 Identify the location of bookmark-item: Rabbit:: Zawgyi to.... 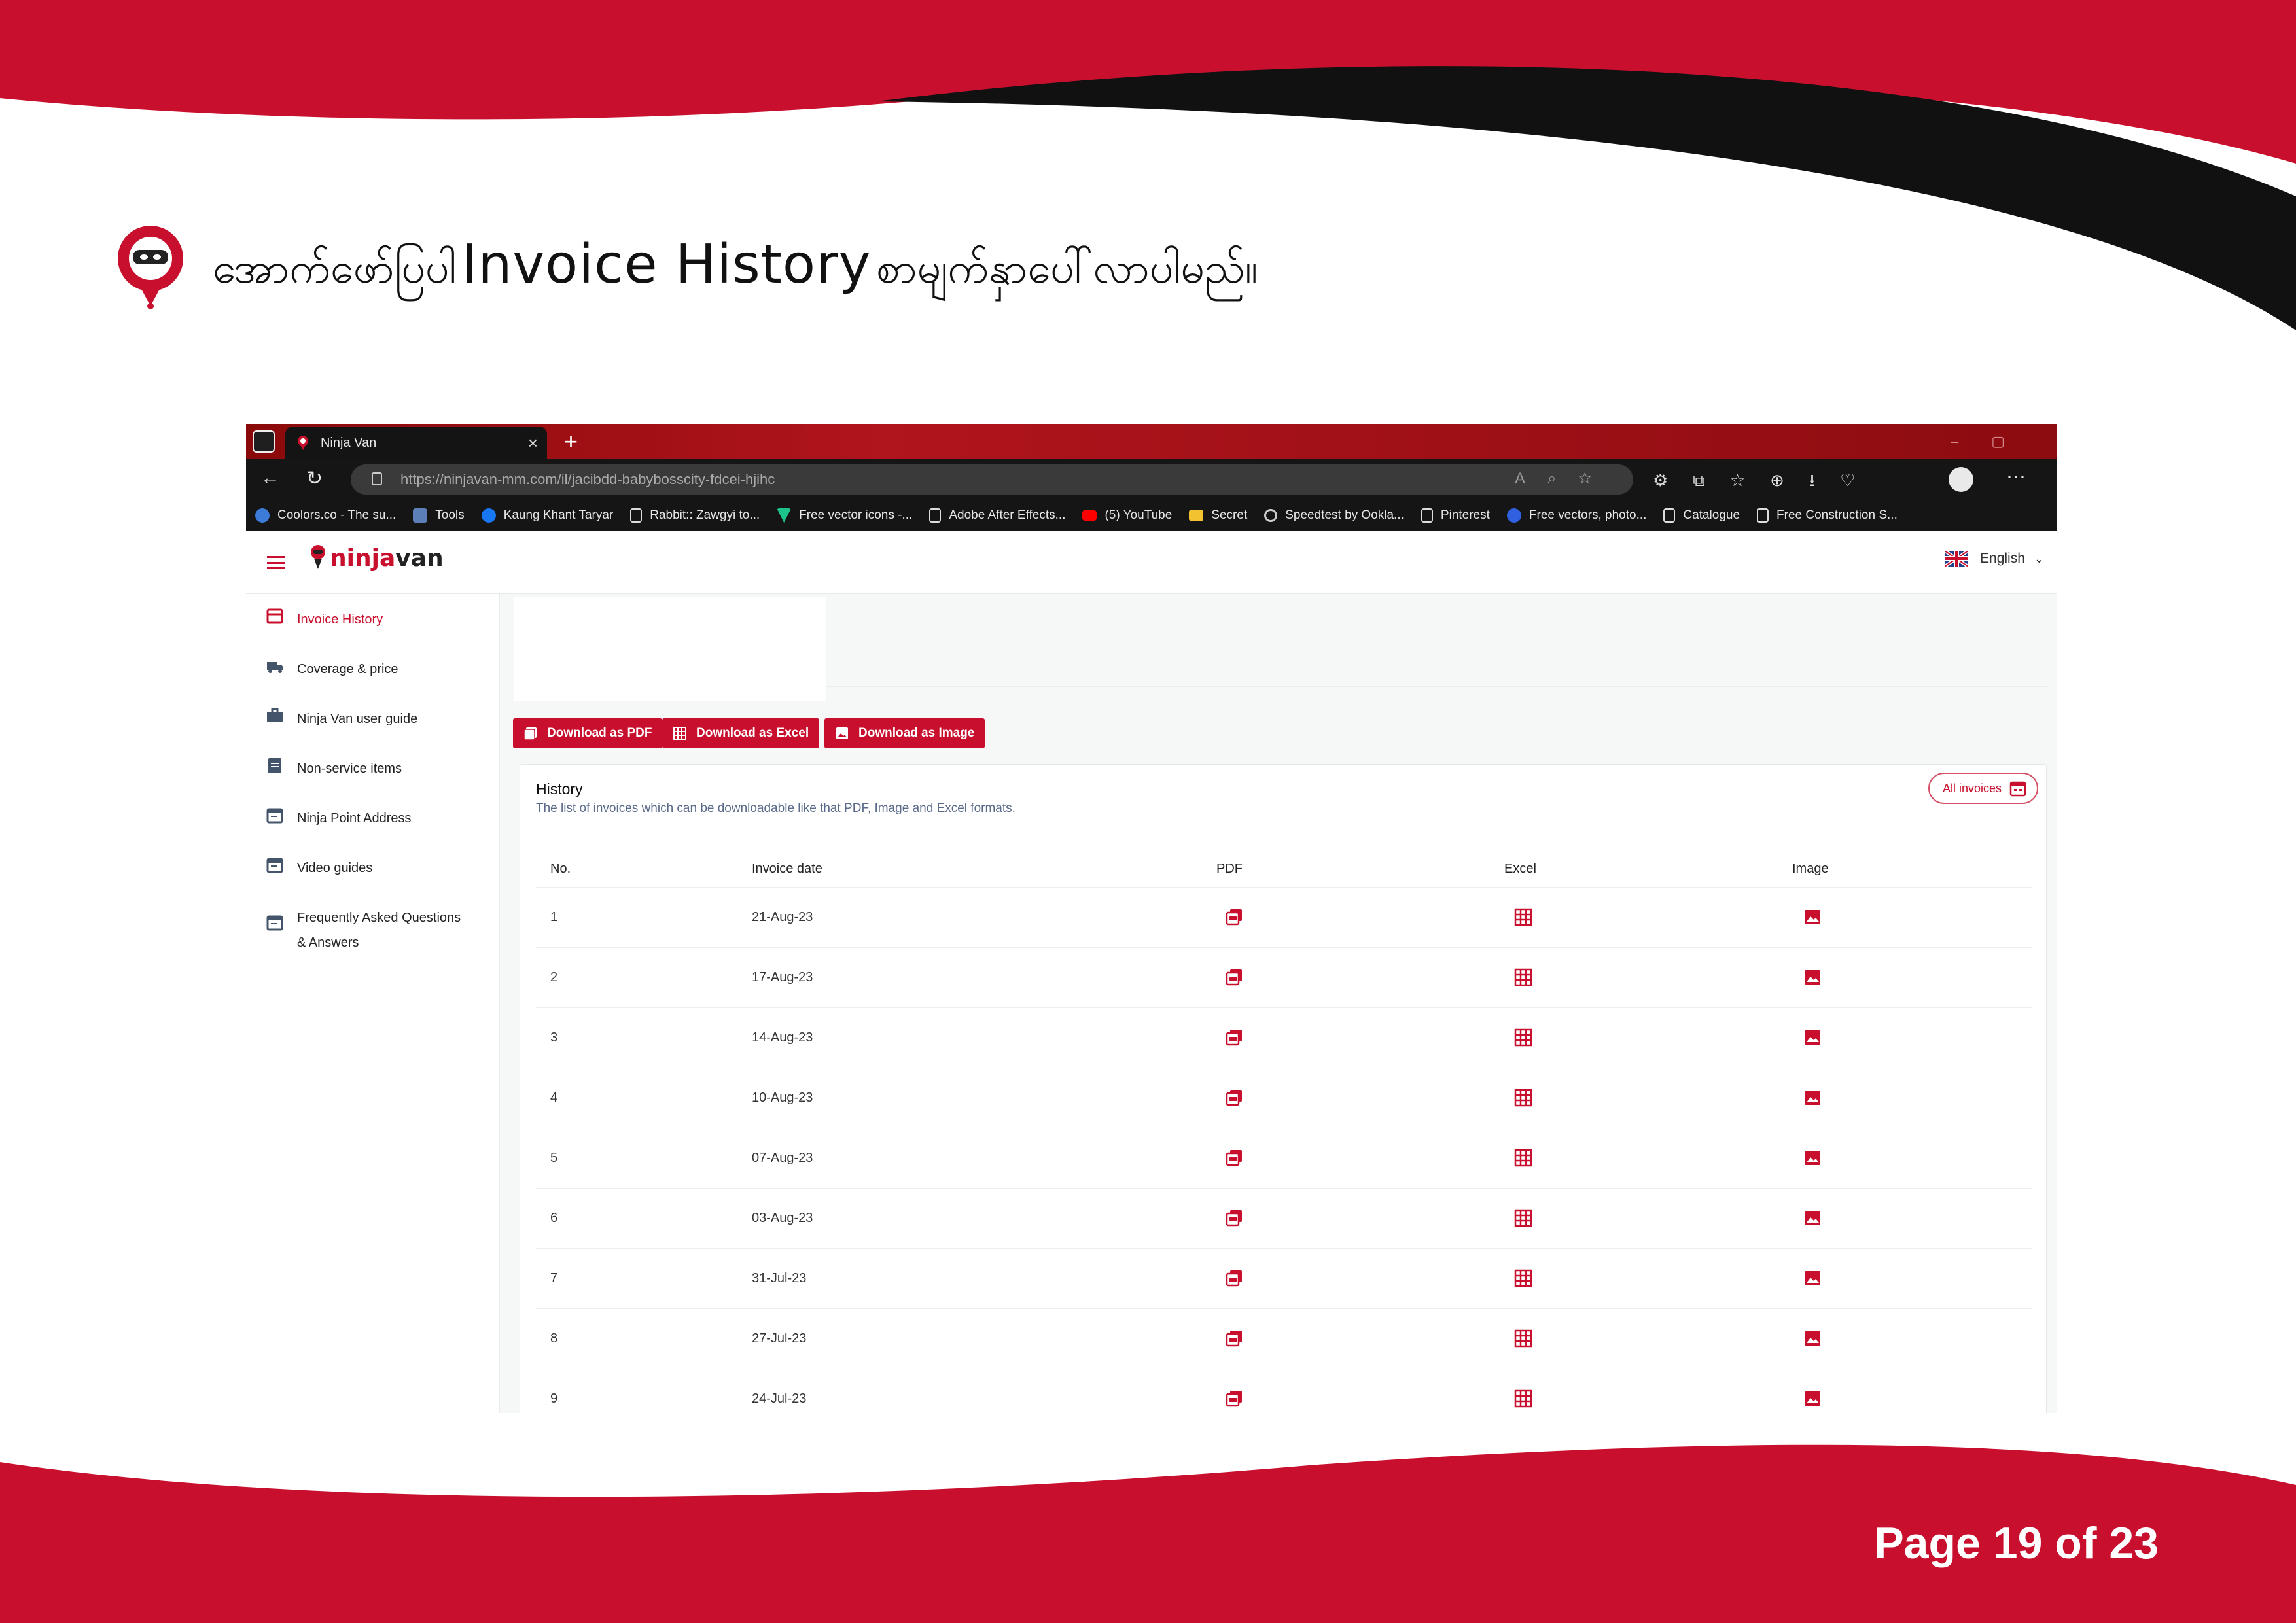
(695, 515).